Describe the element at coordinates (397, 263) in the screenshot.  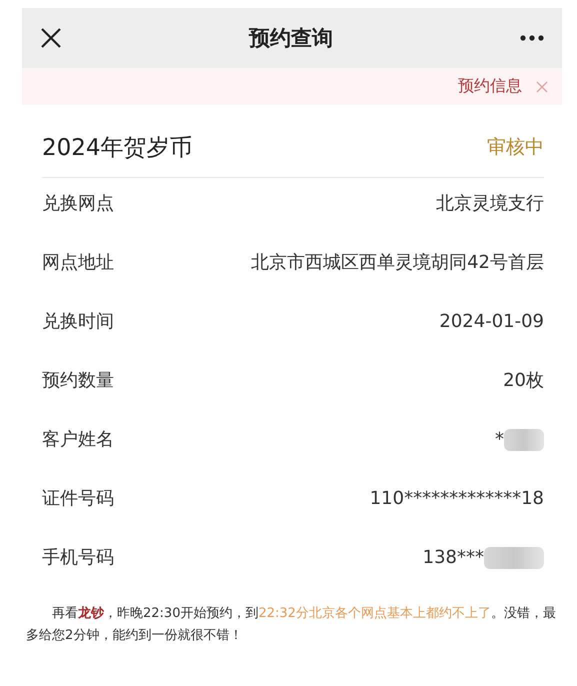
I see `field-value: 北京市西城区西单灵境胡同42号首层` at that location.